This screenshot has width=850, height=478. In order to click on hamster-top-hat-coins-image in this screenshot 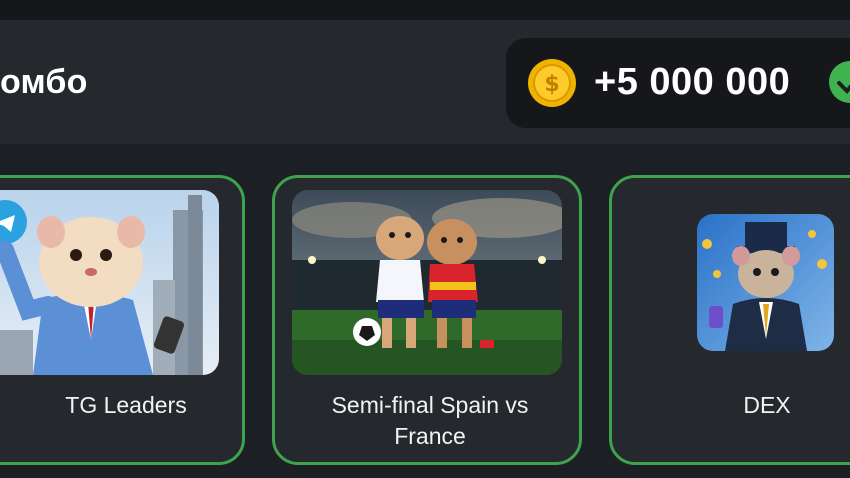, I will do `click(765, 282)`.